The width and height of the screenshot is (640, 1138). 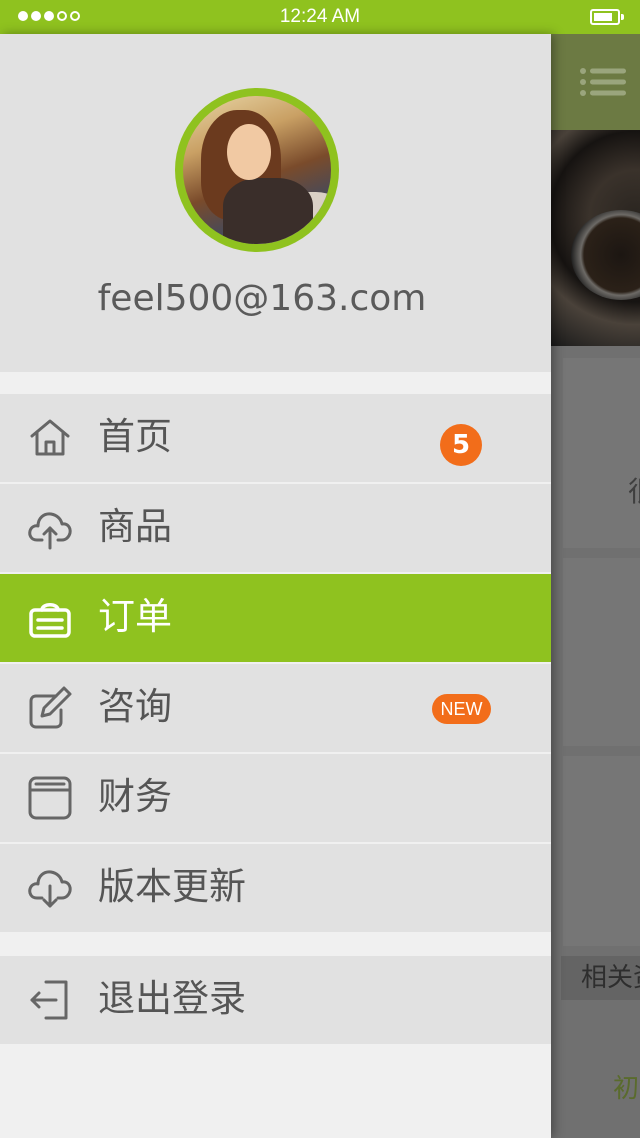 I want to click on cloud-download-icon, so click(x=50, y=889).